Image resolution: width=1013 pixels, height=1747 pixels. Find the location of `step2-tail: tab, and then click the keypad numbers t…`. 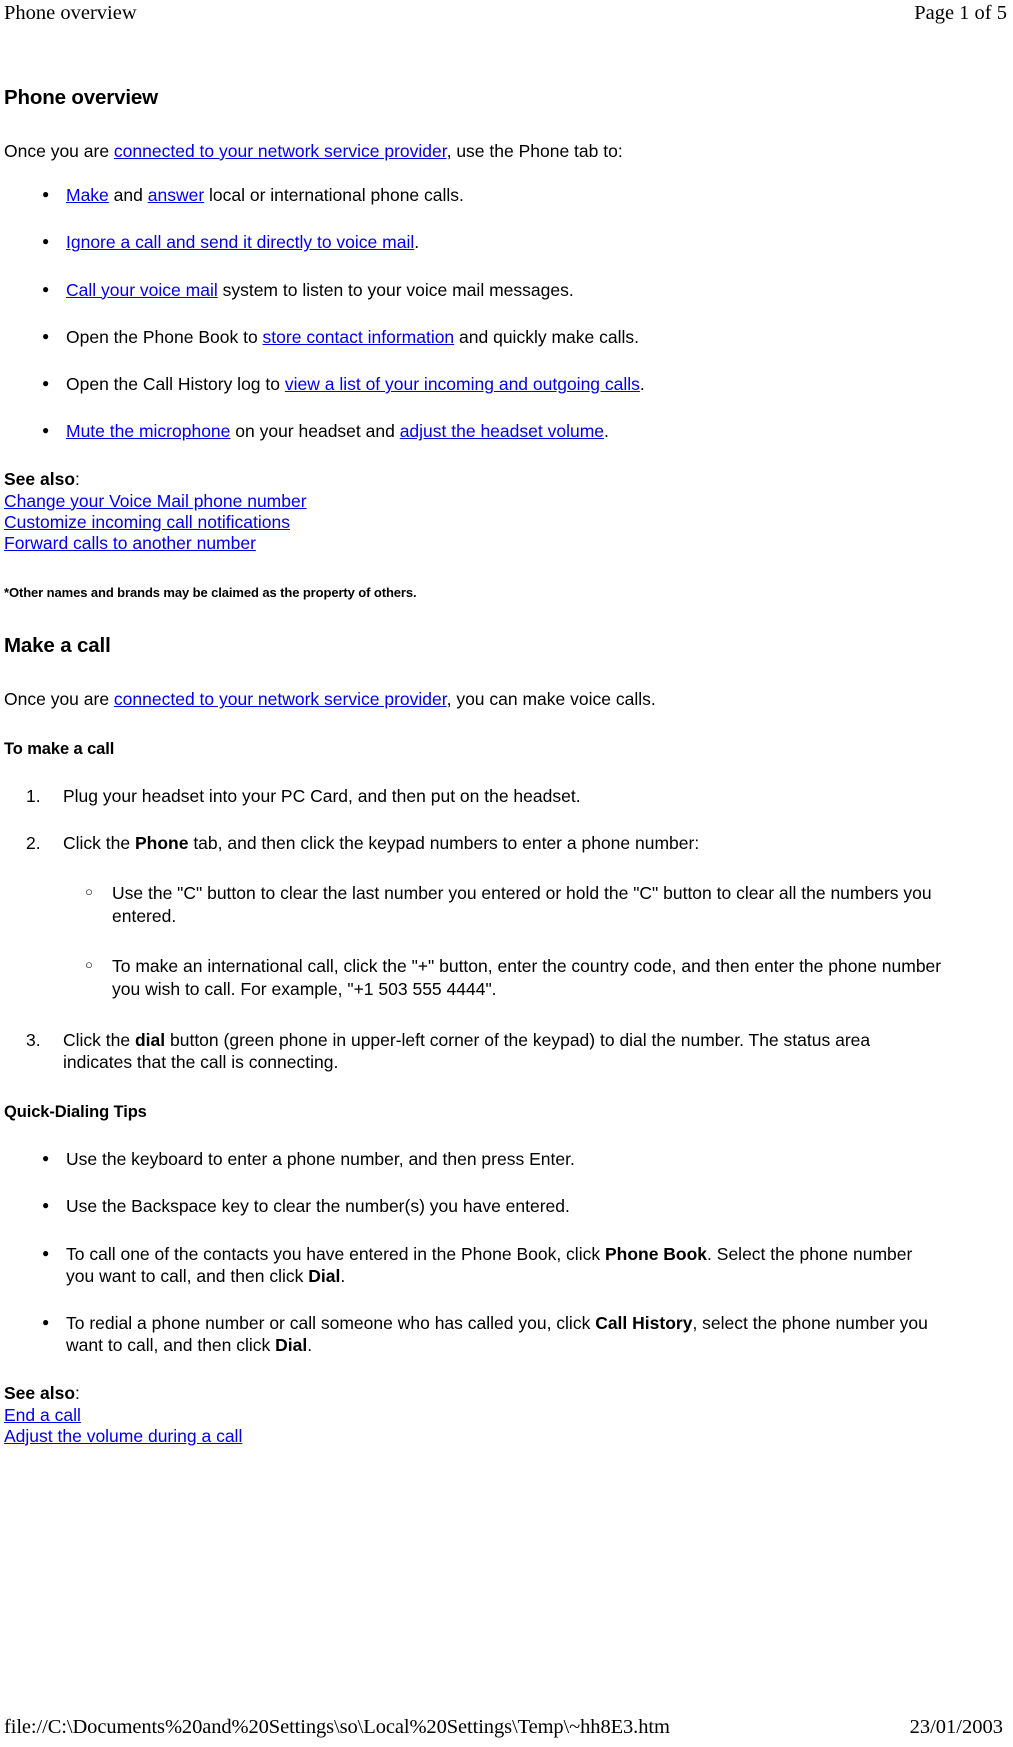

step2-tail: tab, and then click the keypad numbers t… is located at coordinates (444, 842).